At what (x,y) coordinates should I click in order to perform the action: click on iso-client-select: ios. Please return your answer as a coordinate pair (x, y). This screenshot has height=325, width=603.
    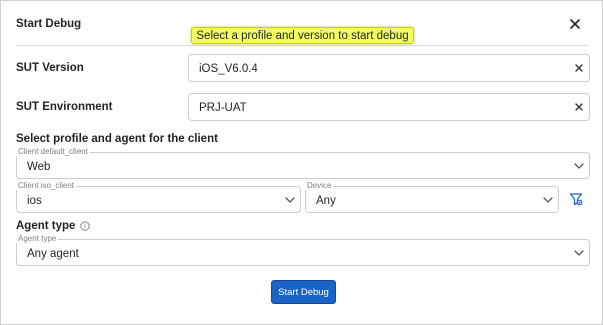
    Looking at the image, I should click on (158, 199).